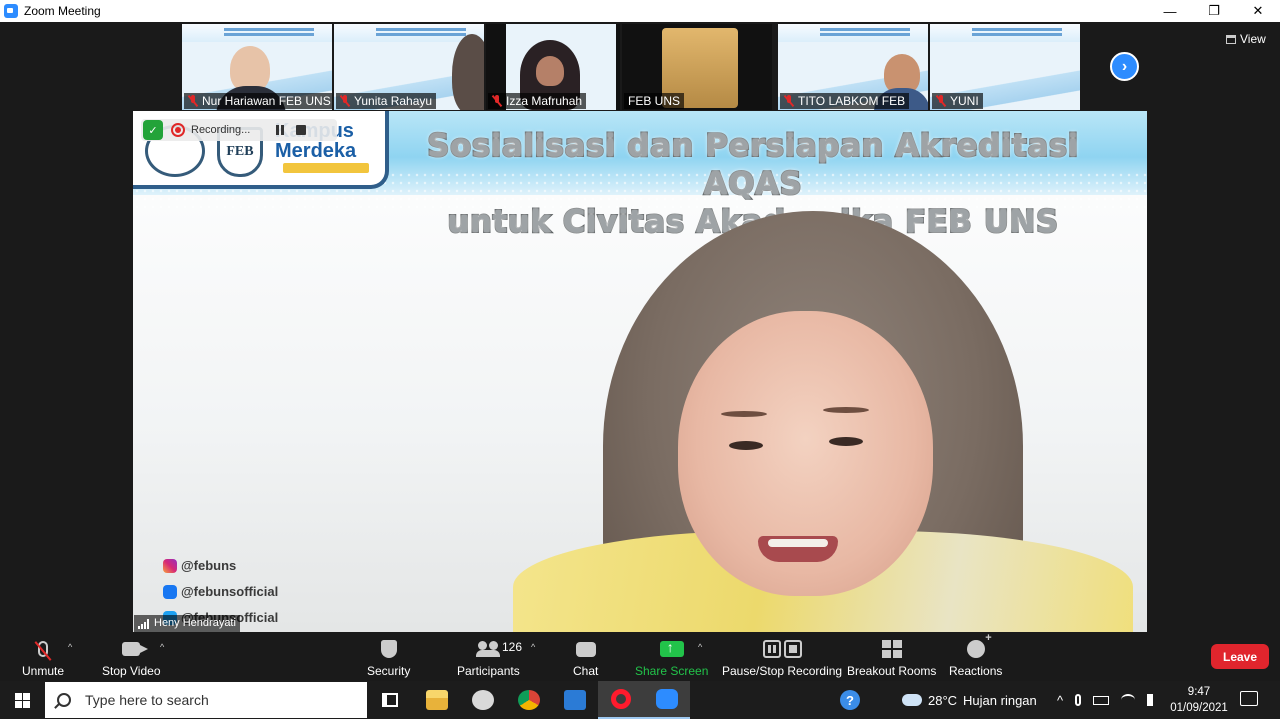 The height and width of the screenshot is (719, 1280). I want to click on security-label: Security, so click(389, 671).